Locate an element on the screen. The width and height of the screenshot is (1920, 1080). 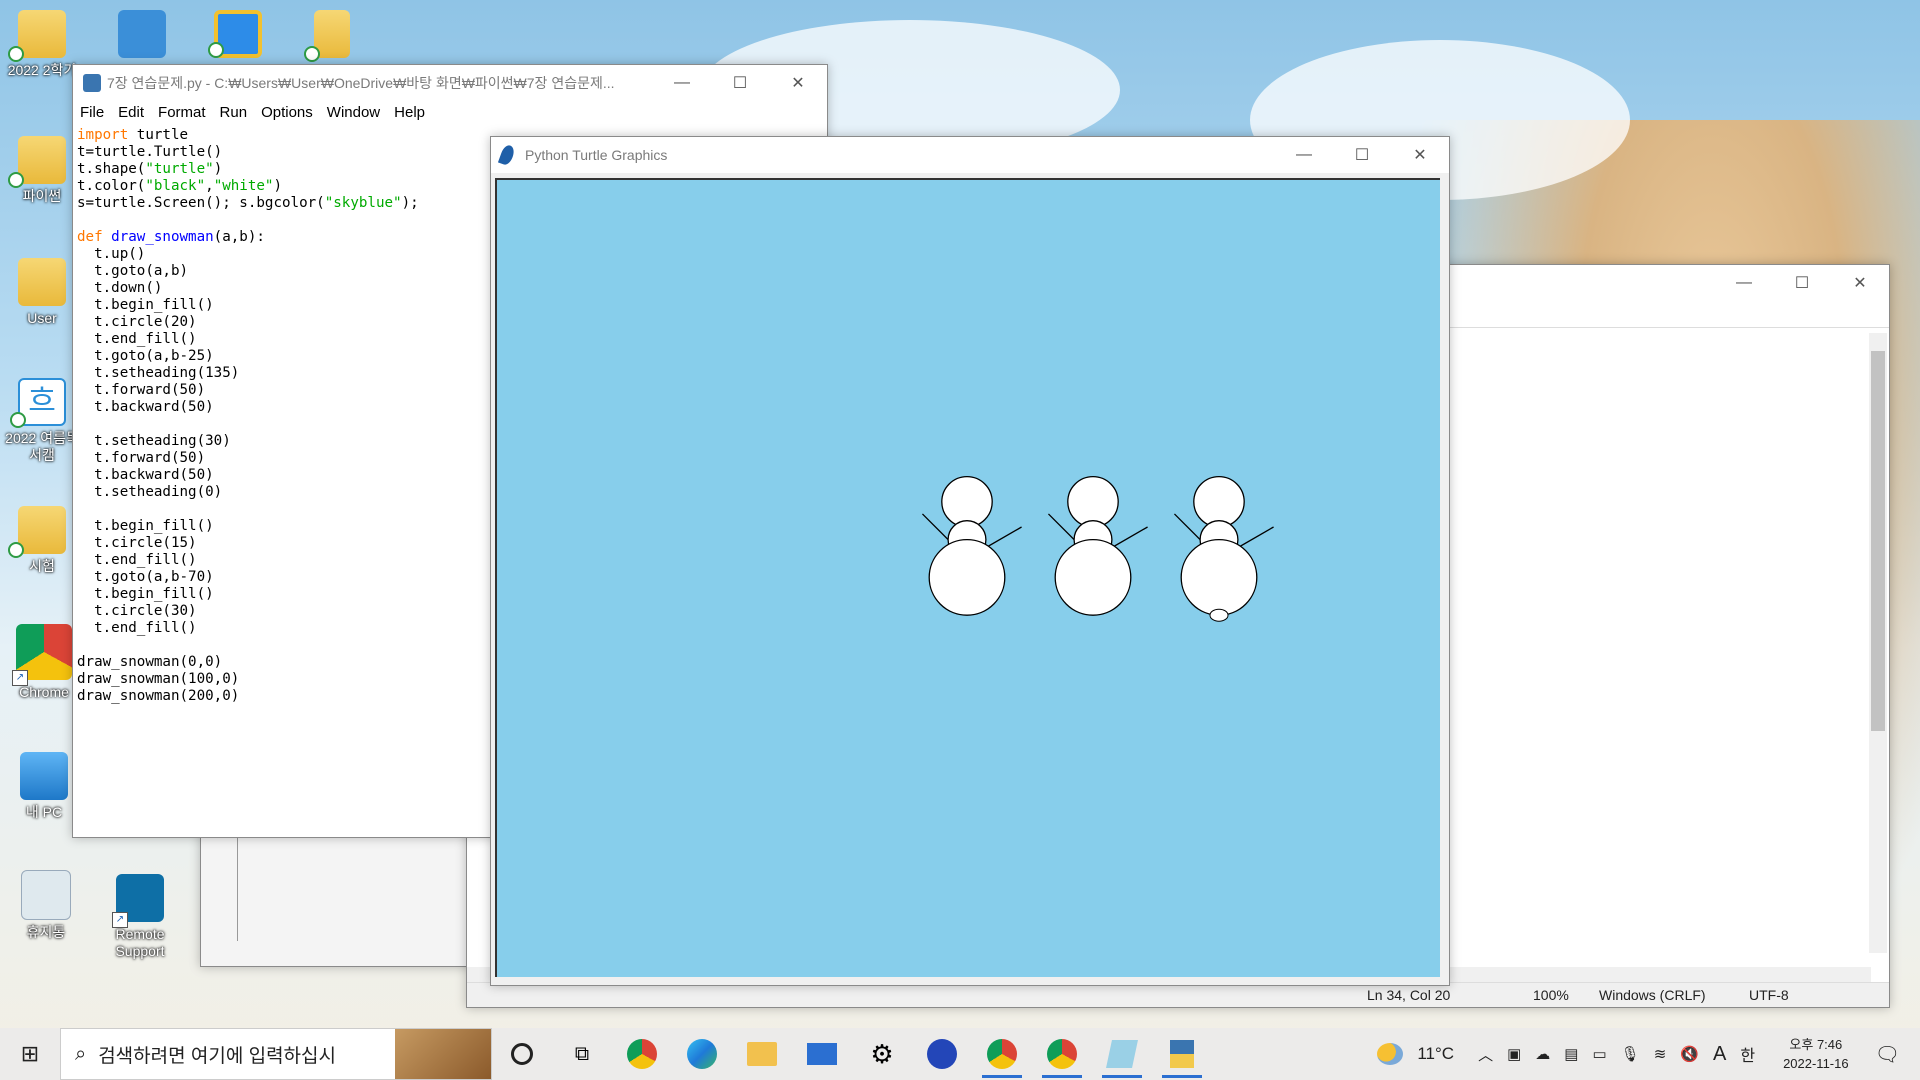
display-icon: ▤ is located at coordinates (1571, 1054).